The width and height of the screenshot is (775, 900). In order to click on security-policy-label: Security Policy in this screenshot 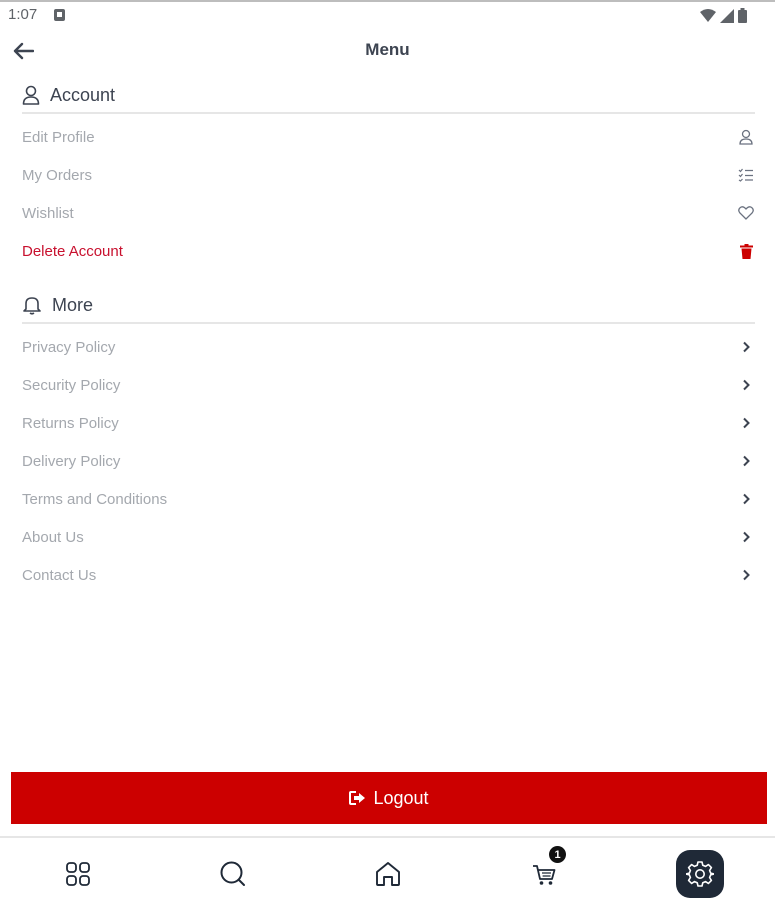, I will do `click(71, 385)`.